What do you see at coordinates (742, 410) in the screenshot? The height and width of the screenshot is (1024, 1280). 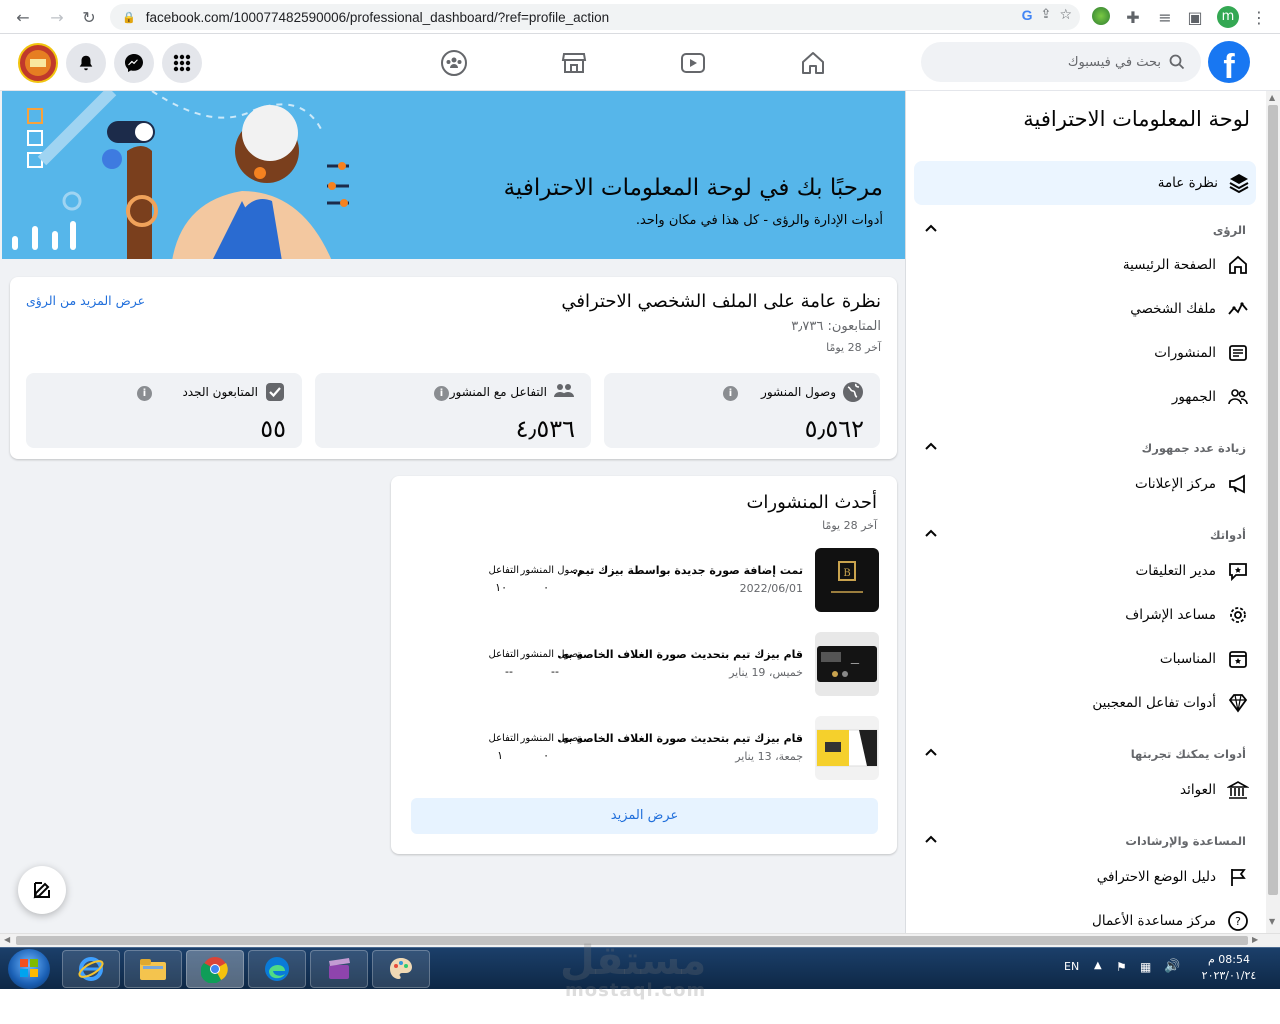 I see `stat-post-reach: وصول المنشور i ٥٫٥٦٢` at bounding box center [742, 410].